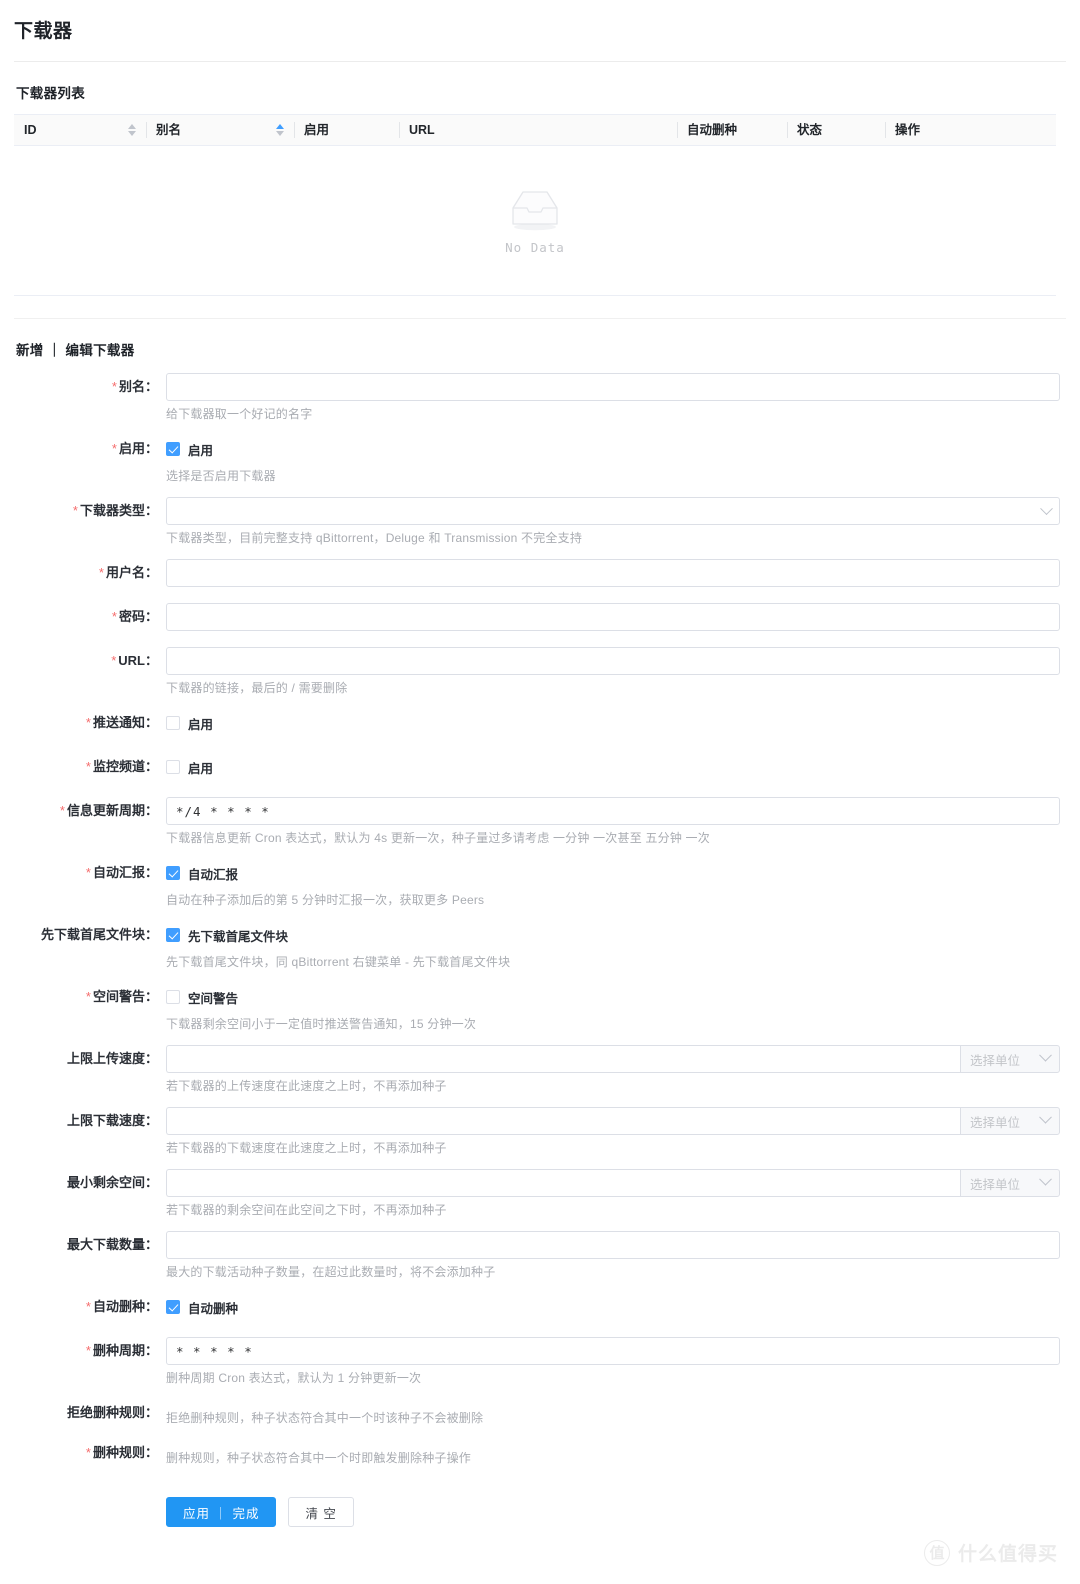 The height and width of the screenshot is (1584, 1080). Describe the element at coordinates (112, 810) in the screenshot. I see `form-label-text: 信息更新周期：` at that location.